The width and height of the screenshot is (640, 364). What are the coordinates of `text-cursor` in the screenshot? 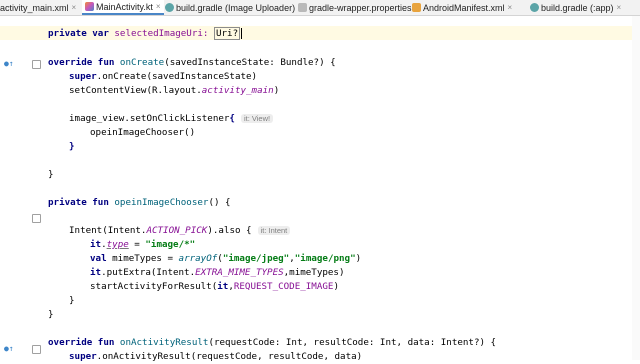 It's located at (242, 33).